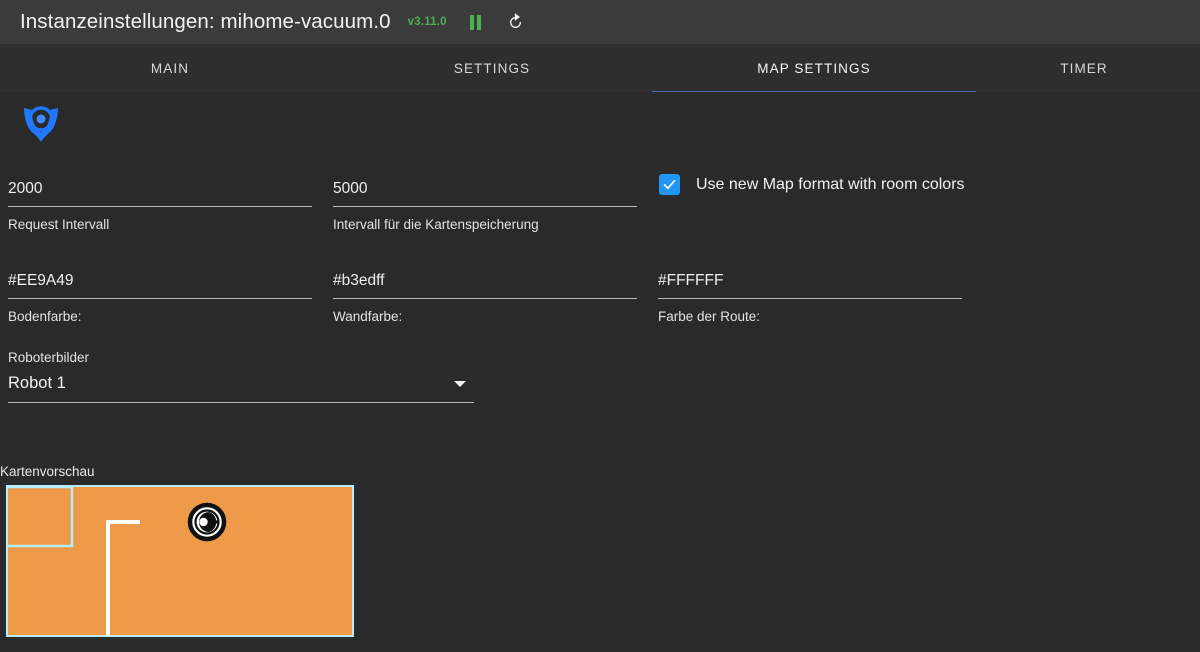  I want to click on wall-color-field: #b3edff Wandfarbe:, so click(485, 298).